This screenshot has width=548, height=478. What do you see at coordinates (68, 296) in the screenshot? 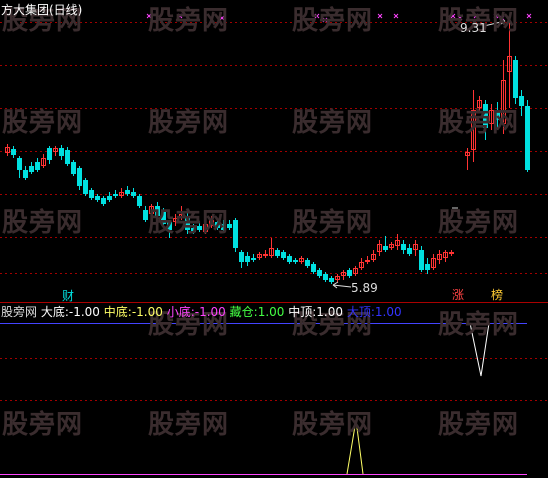
I see `cai-marker: 财` at bounding box center [68, 296].